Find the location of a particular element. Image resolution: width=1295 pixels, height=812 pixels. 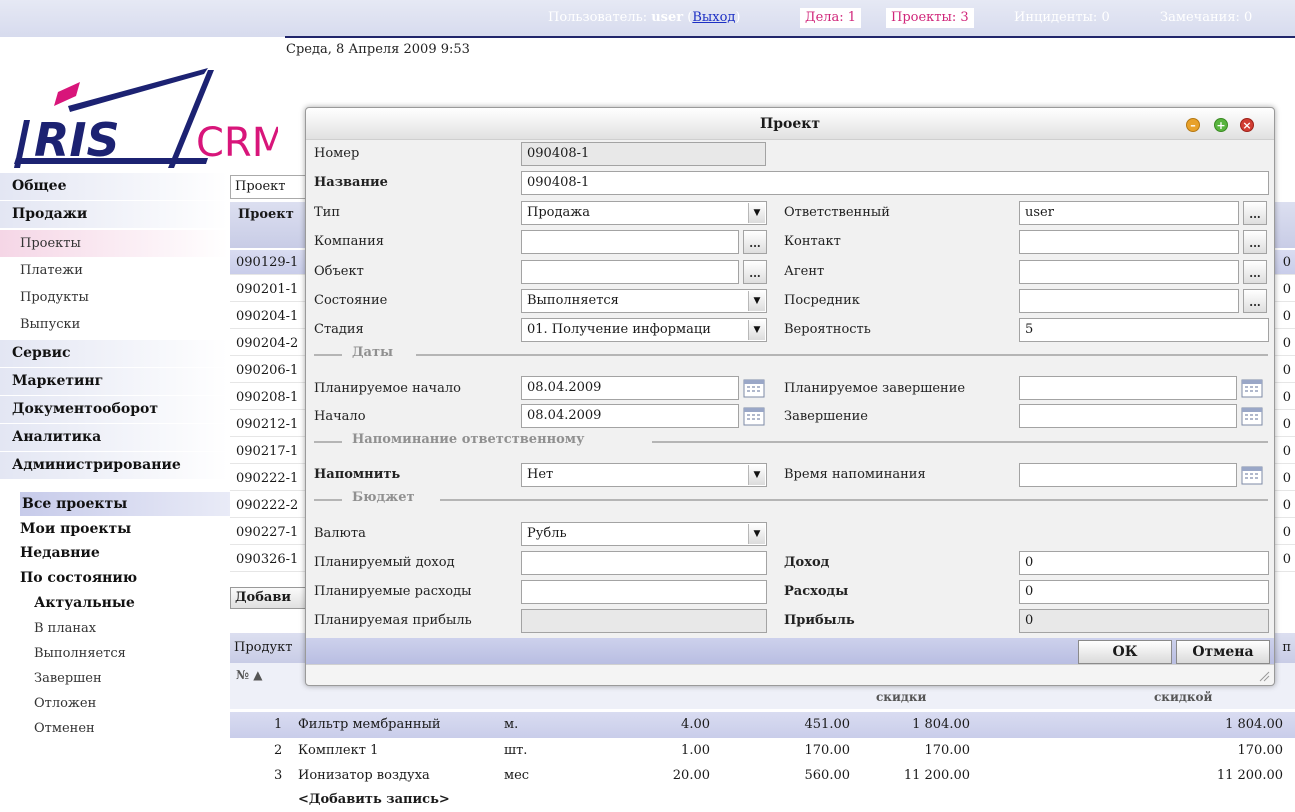

company-field is located at coordinates (630, 242).